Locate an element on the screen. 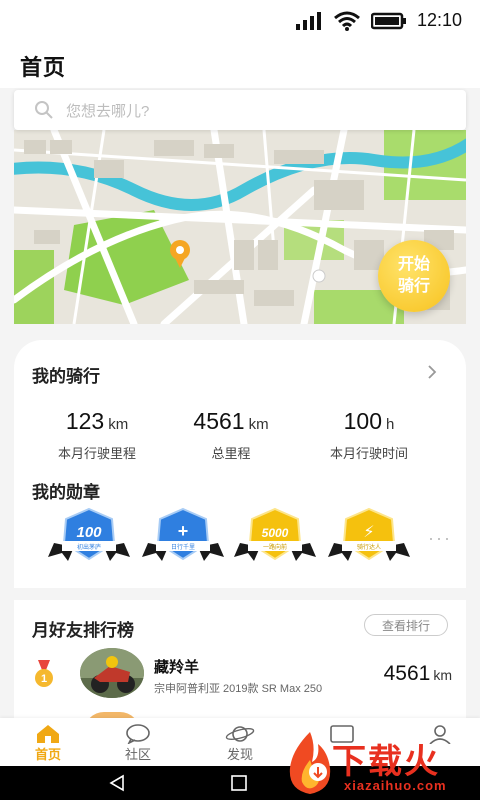 This screenshot has width=480, height=800. tab-label: 社区 is located at coordinates (137, 754).